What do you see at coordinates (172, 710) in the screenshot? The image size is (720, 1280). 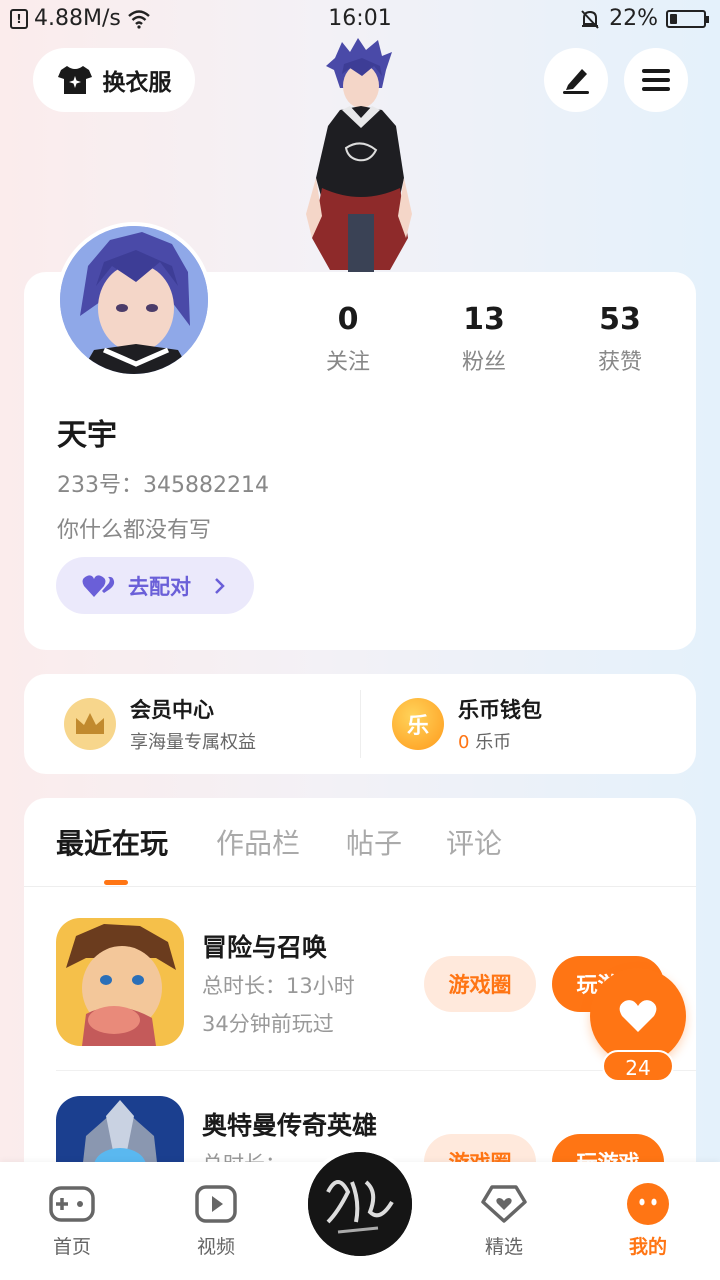 I see `member-center-title: 会员中心` at bounding box center [172, 710].